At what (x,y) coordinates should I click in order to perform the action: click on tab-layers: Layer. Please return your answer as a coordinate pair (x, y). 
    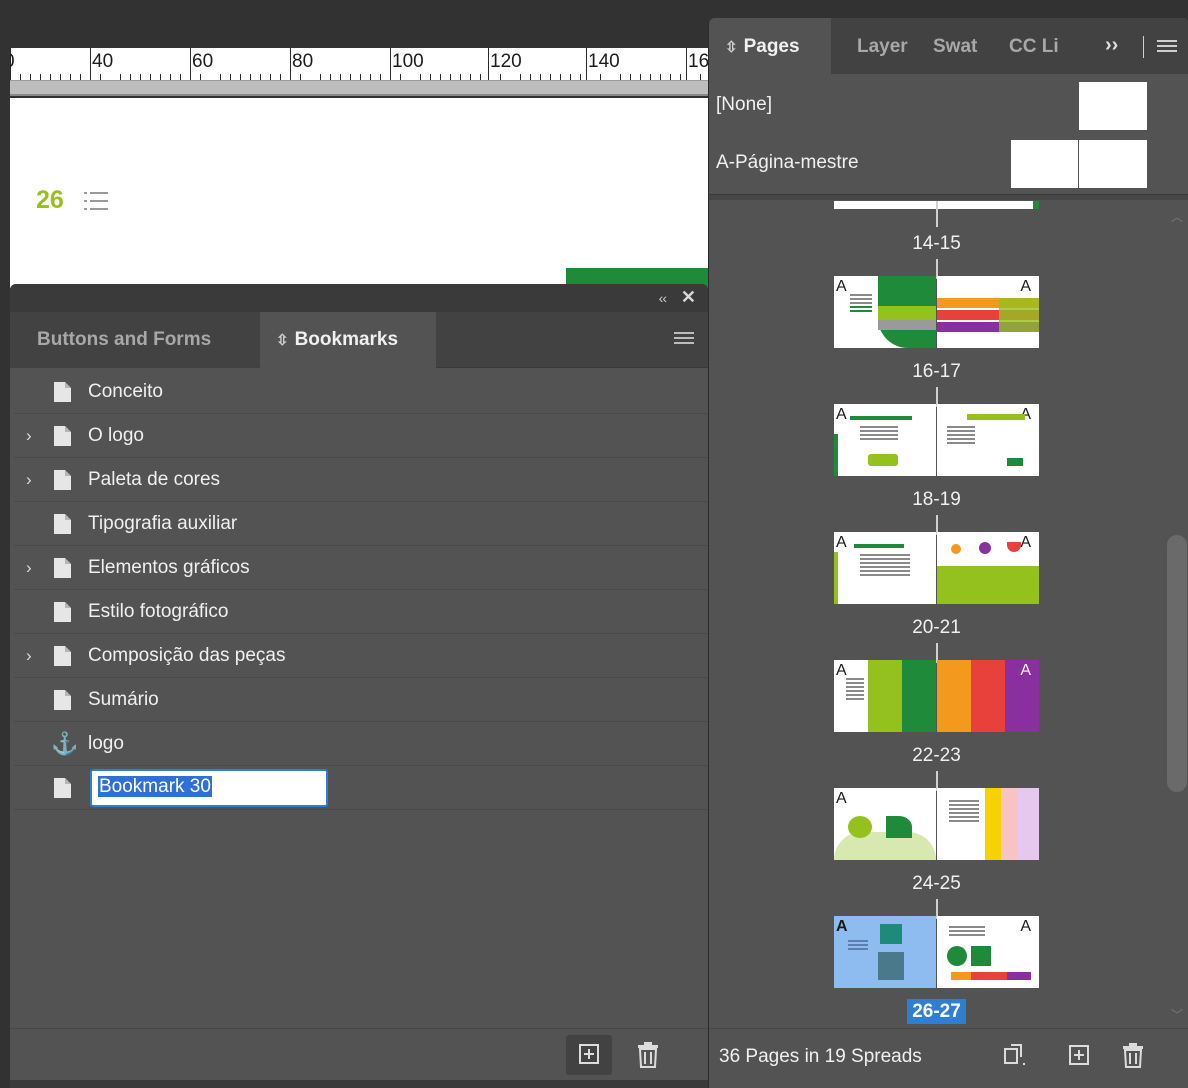
    Looking at the image, I should click on (883, 46).